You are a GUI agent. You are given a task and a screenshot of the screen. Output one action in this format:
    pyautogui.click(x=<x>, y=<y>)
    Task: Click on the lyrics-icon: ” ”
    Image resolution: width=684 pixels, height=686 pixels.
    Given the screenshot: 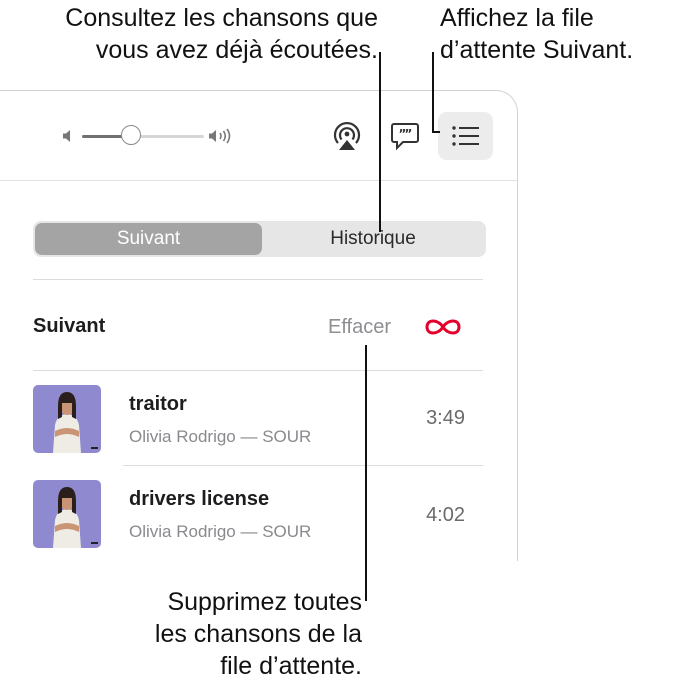 What is the action you would take?
    pyautogui.click(x=405, y=137)
    